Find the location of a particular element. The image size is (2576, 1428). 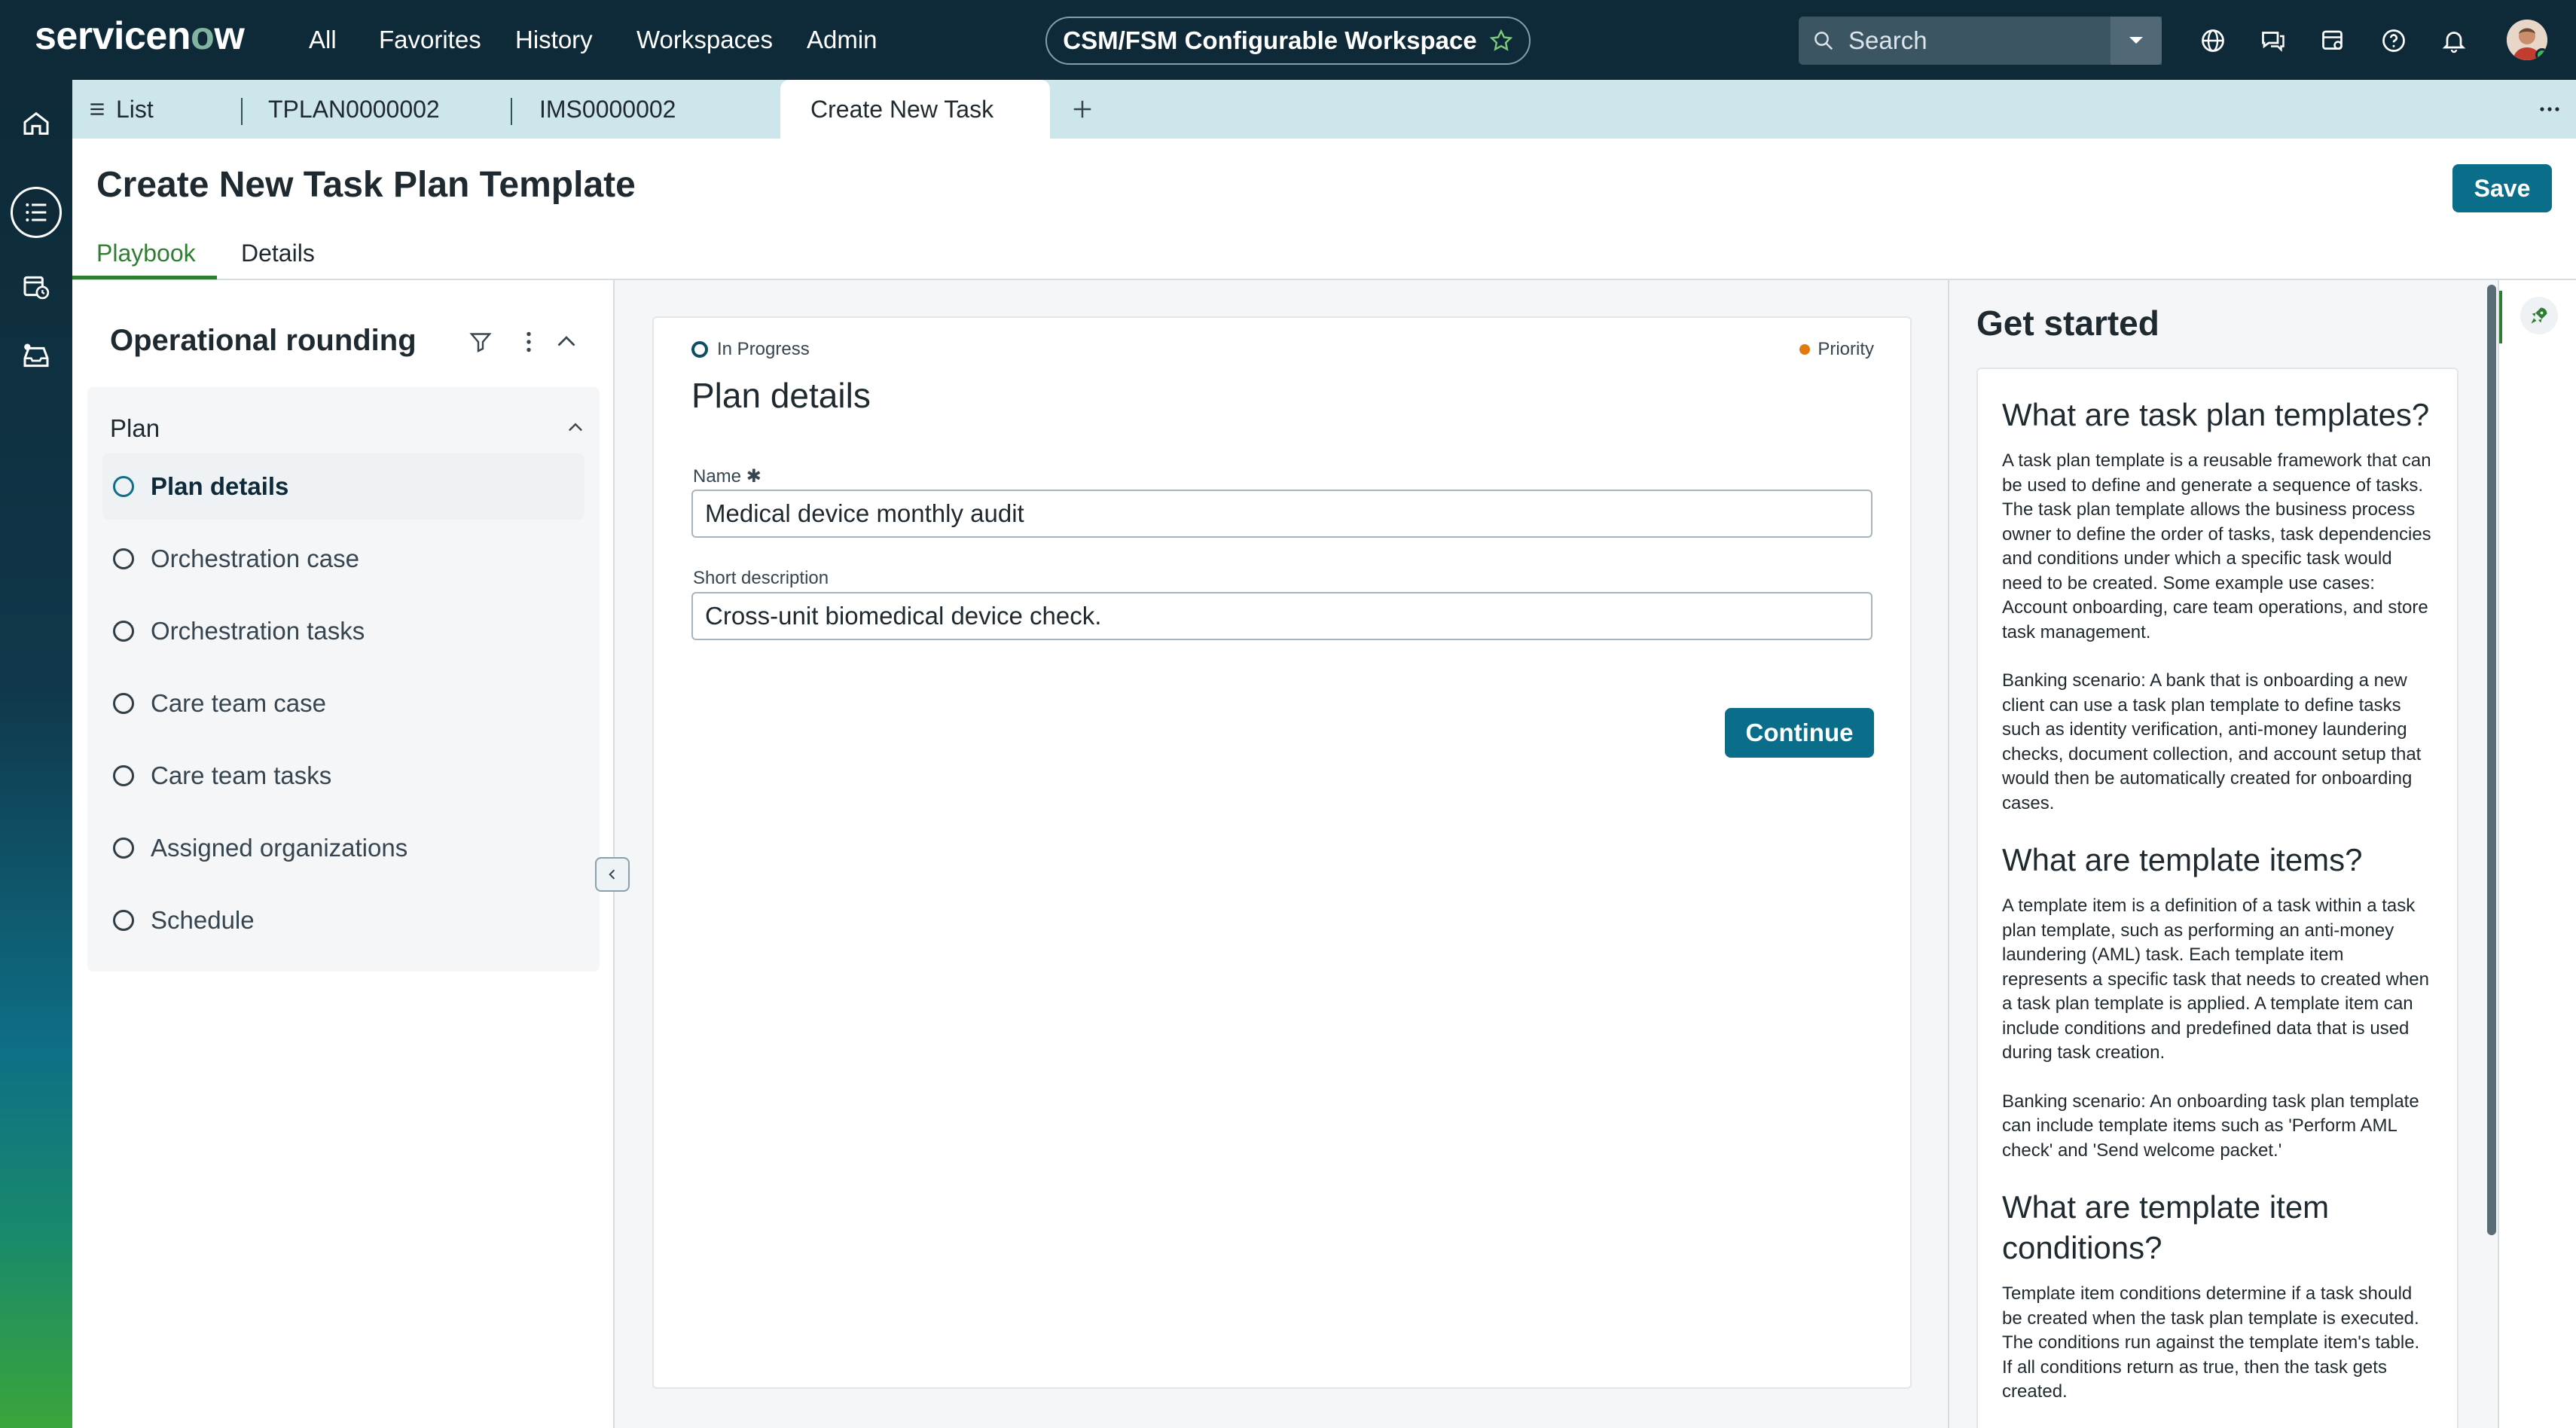

favorite-star-icon is located at coordinates (1501, 41).